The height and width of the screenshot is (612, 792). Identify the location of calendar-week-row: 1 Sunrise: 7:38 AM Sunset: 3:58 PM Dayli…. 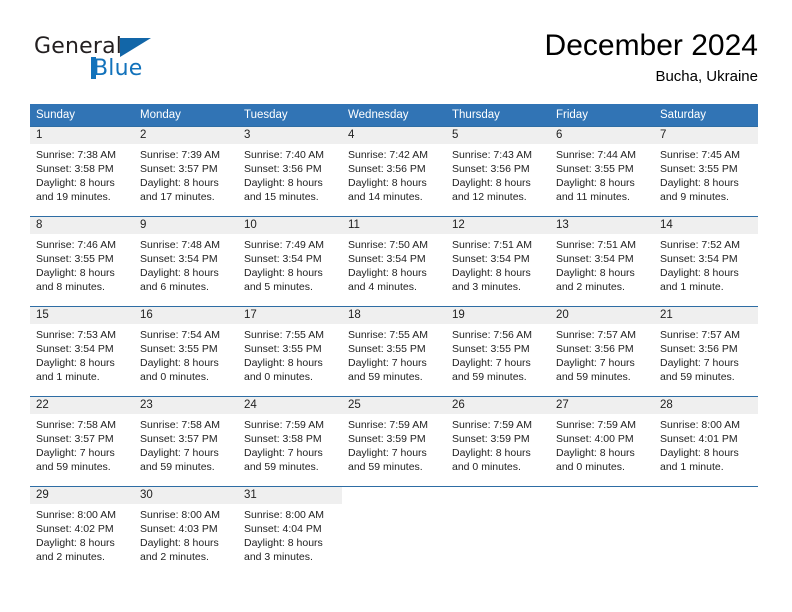
(394, 171).